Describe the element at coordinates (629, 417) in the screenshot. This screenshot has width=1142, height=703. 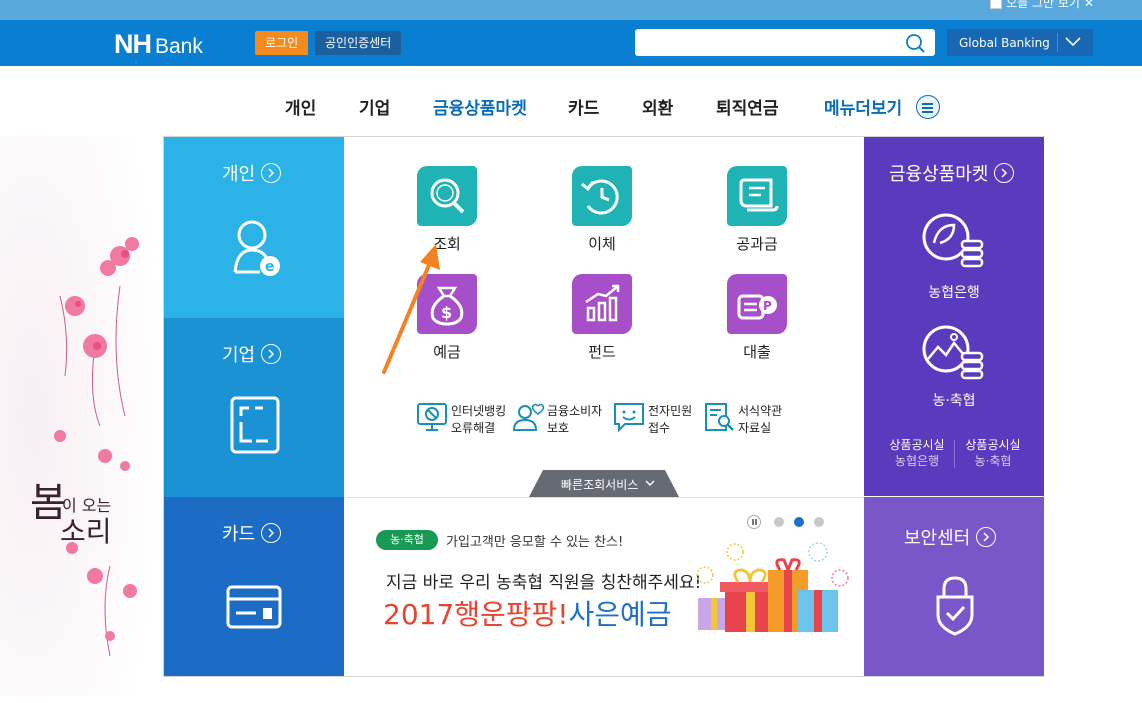
I see `chat-smile-icon` at that location.